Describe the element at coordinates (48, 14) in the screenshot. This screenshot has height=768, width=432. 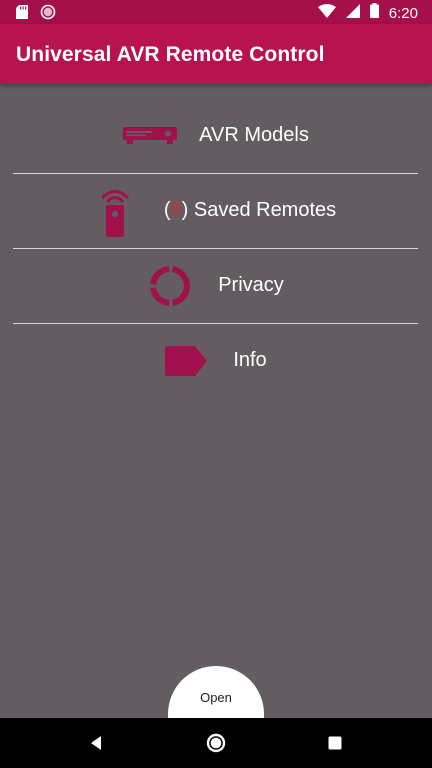
I see `notification-dot-icon` at that location.